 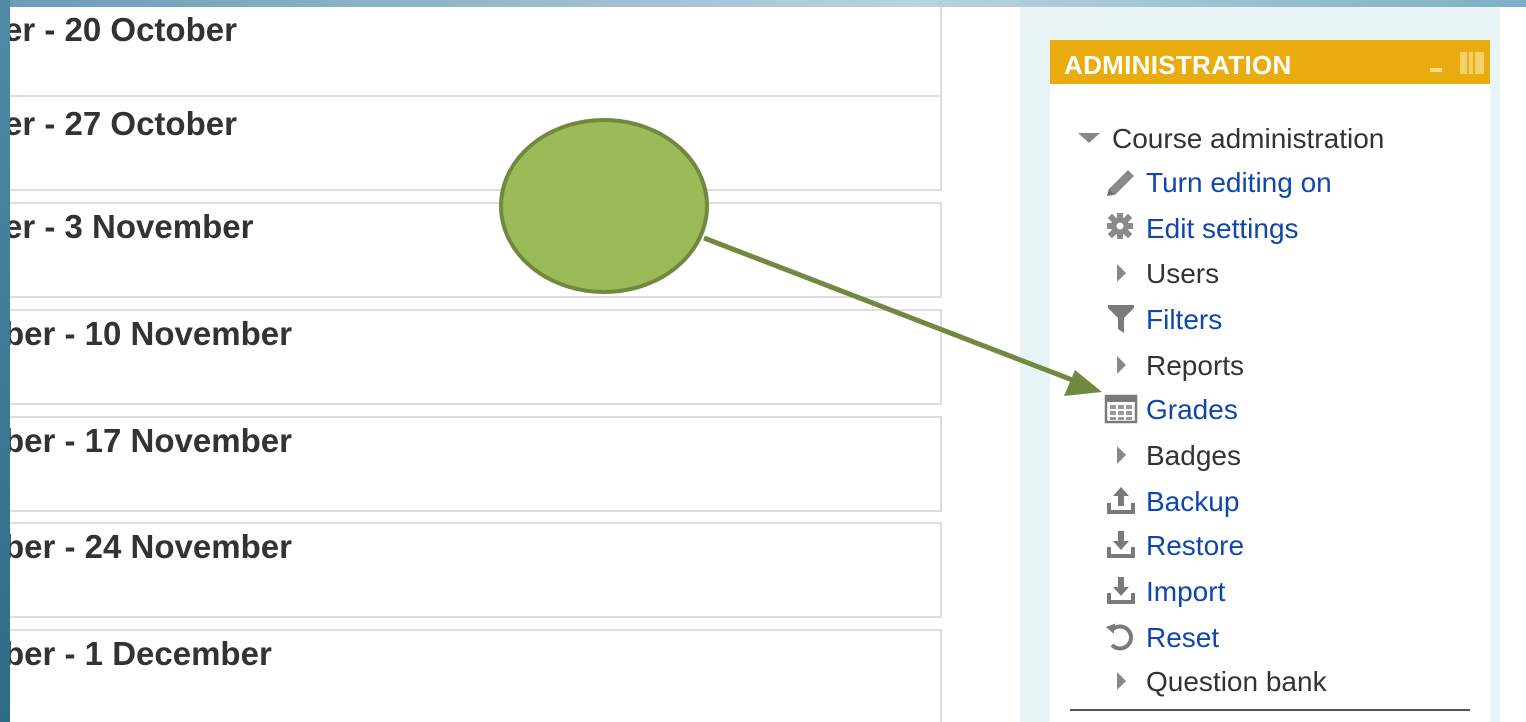 What do you see at coordinates (1193, 501) in the screenshot?
I see `menu-item-label: Backup` at bounding box center [1193, 501].